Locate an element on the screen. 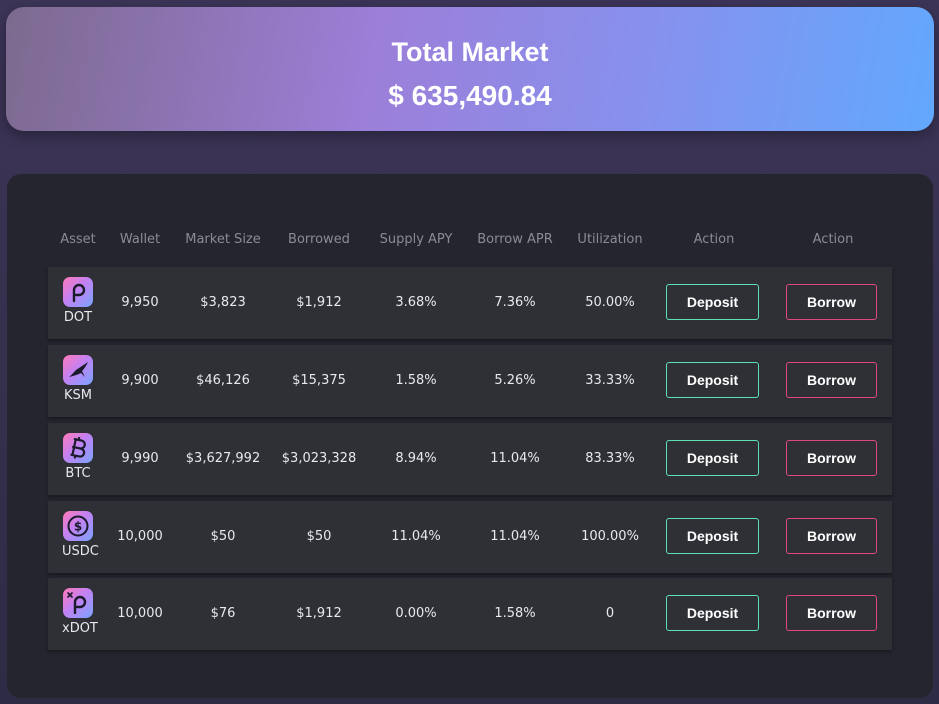  column-header-wallet: Wallet is located at coordinates (140, 239).